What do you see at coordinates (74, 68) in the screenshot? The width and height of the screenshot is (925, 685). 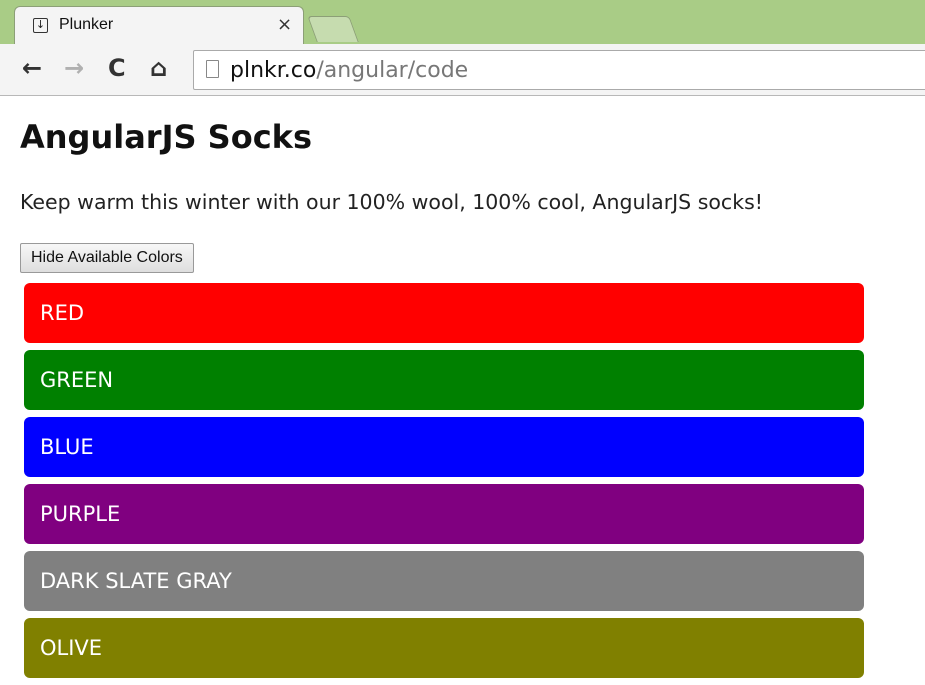 I see `forward-arrow-icon: →` at bounding box center [74, 68].